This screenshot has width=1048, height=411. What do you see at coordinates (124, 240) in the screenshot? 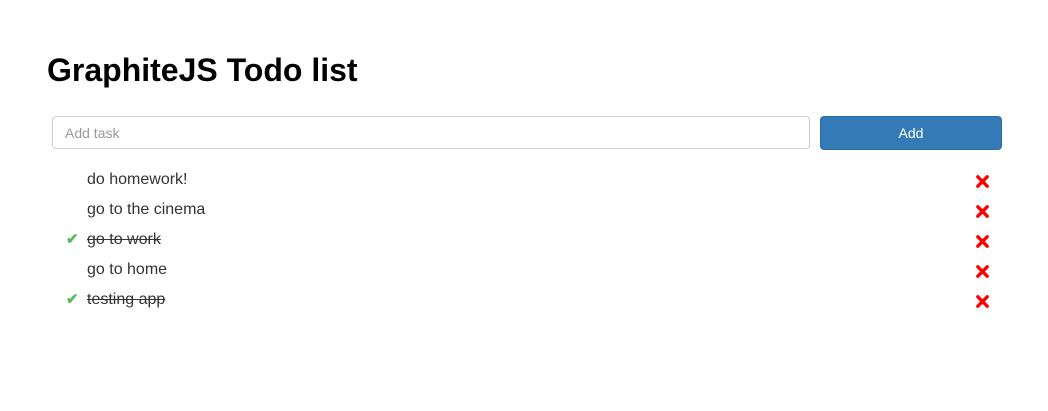
I see `todo-text: go to work` at bounding box center [124, 240].